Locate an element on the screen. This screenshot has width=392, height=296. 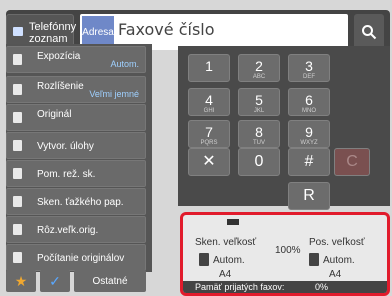
search-icon is located at coordinates (369, 32).